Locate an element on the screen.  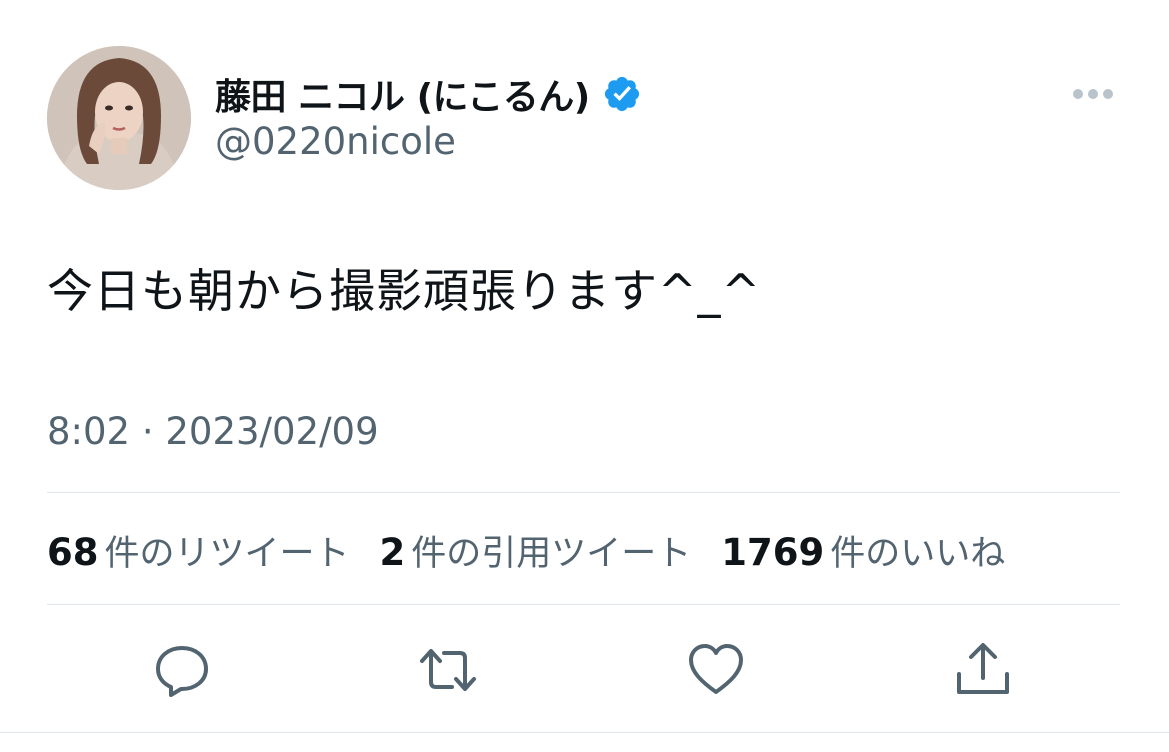
likes-stat: 1769 件のいいね is located at coordinates (863, 550).